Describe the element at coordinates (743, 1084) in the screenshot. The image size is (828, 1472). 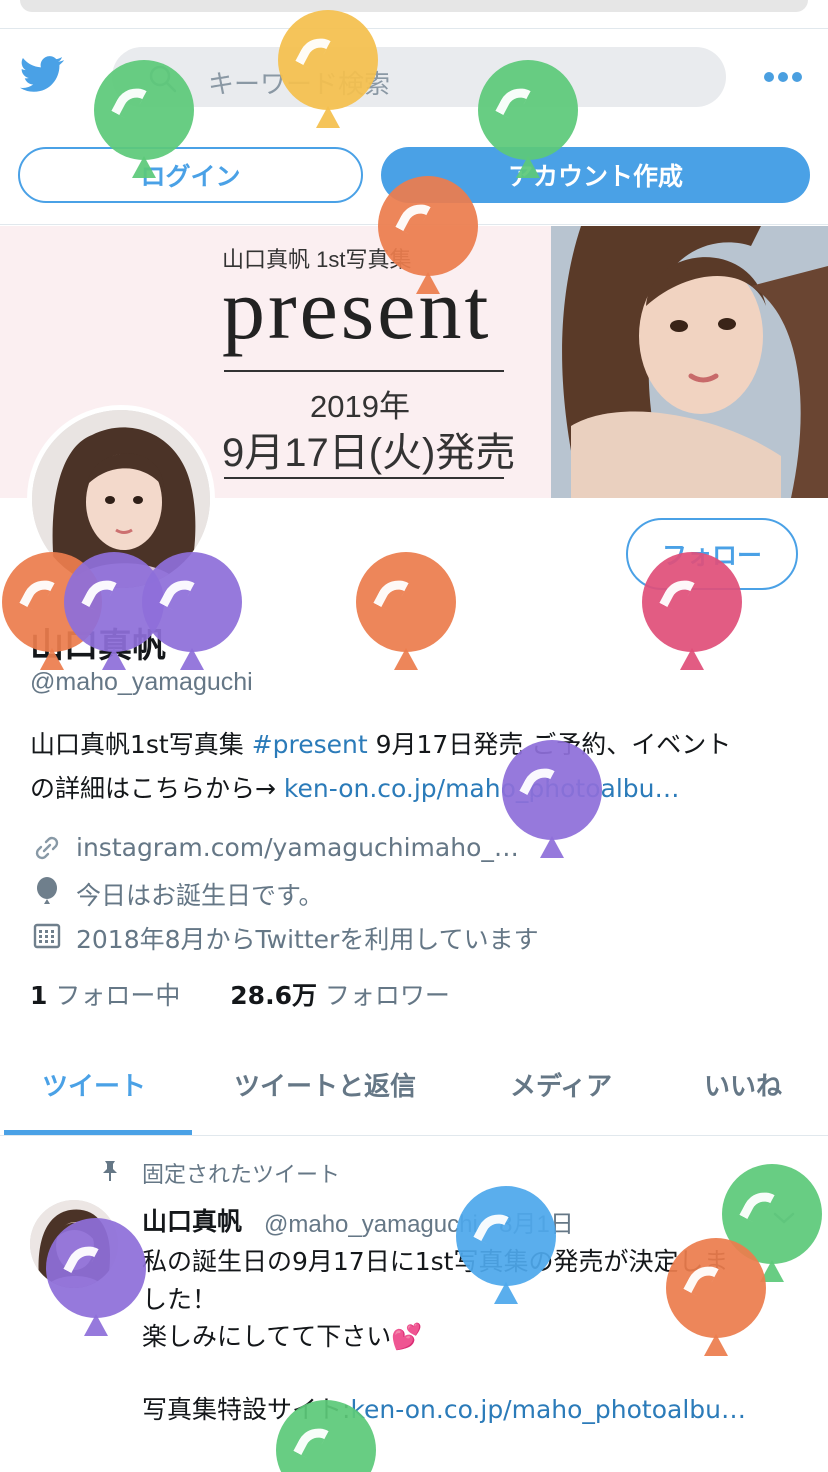
I see `tab-likes: いいね` at that location.